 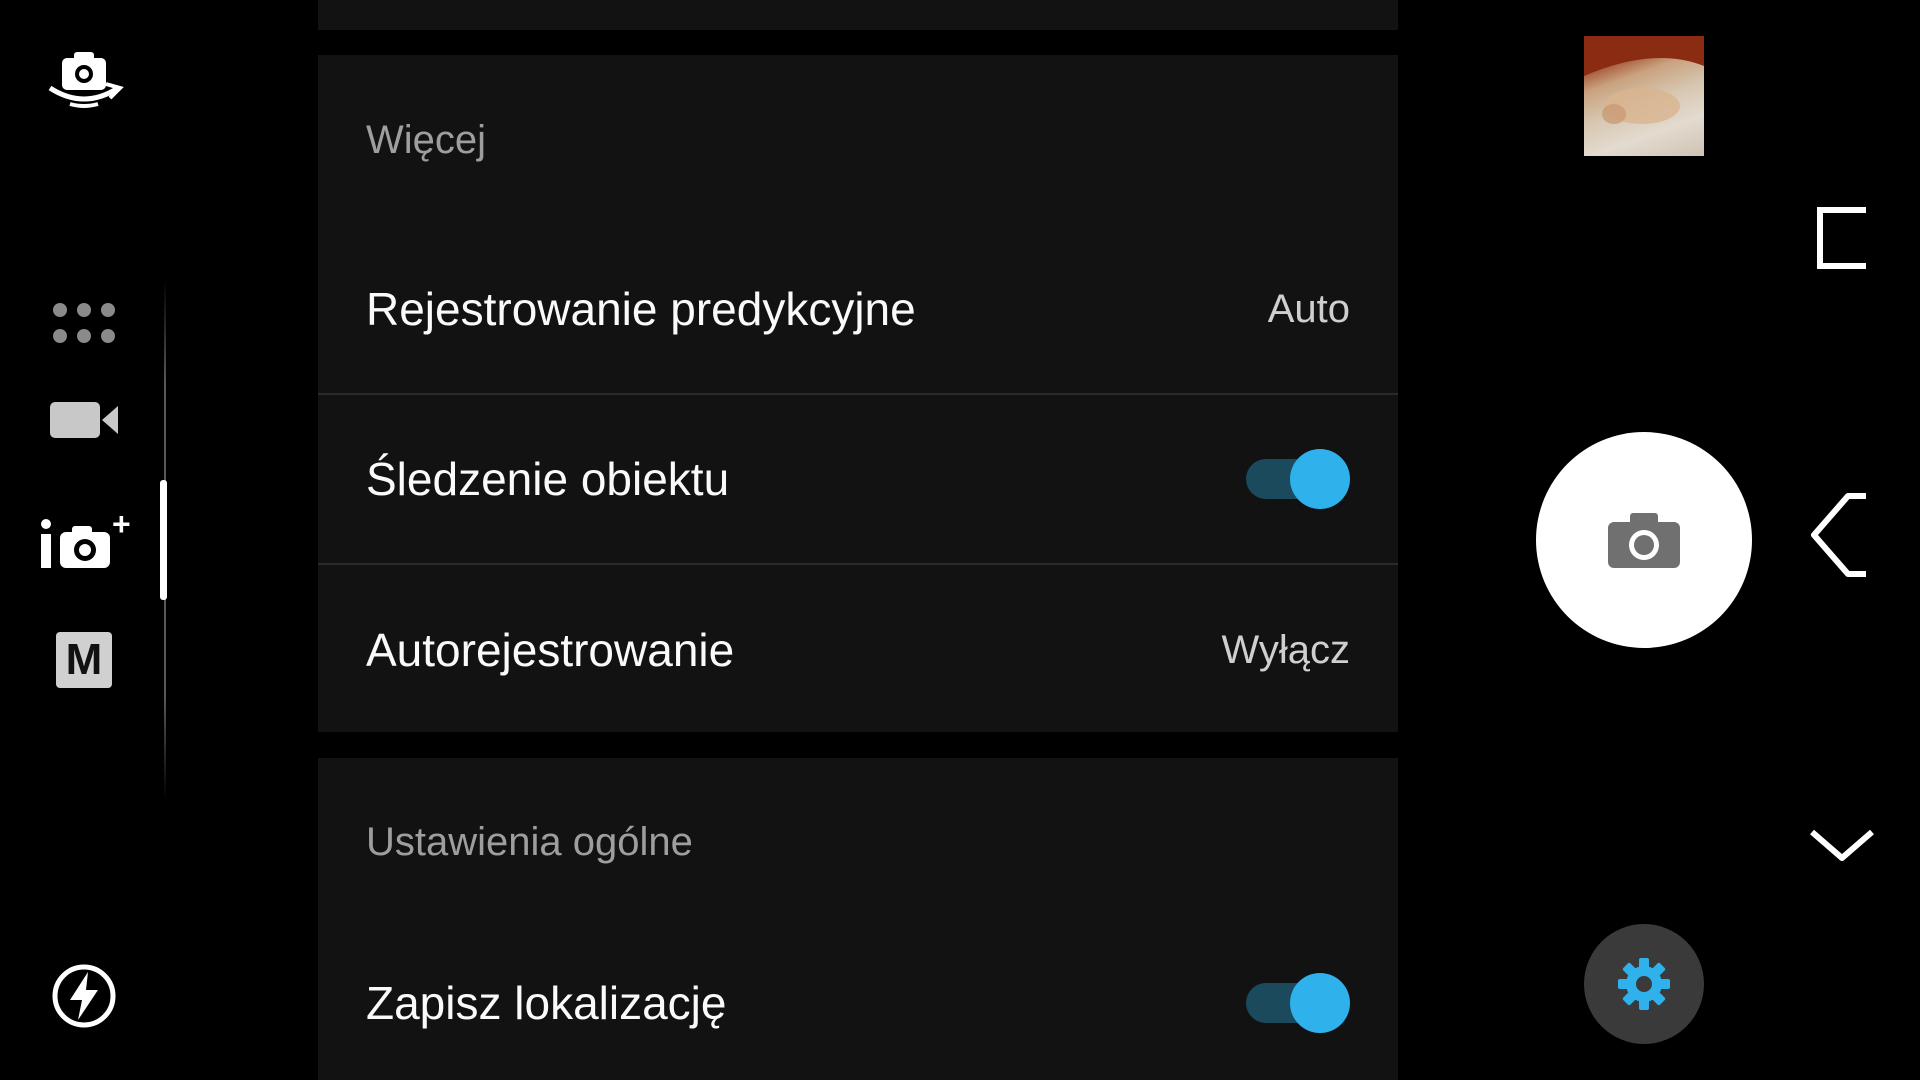 I want to click on section-header: Ustawienia ogólne, so click(x=529, y=841).